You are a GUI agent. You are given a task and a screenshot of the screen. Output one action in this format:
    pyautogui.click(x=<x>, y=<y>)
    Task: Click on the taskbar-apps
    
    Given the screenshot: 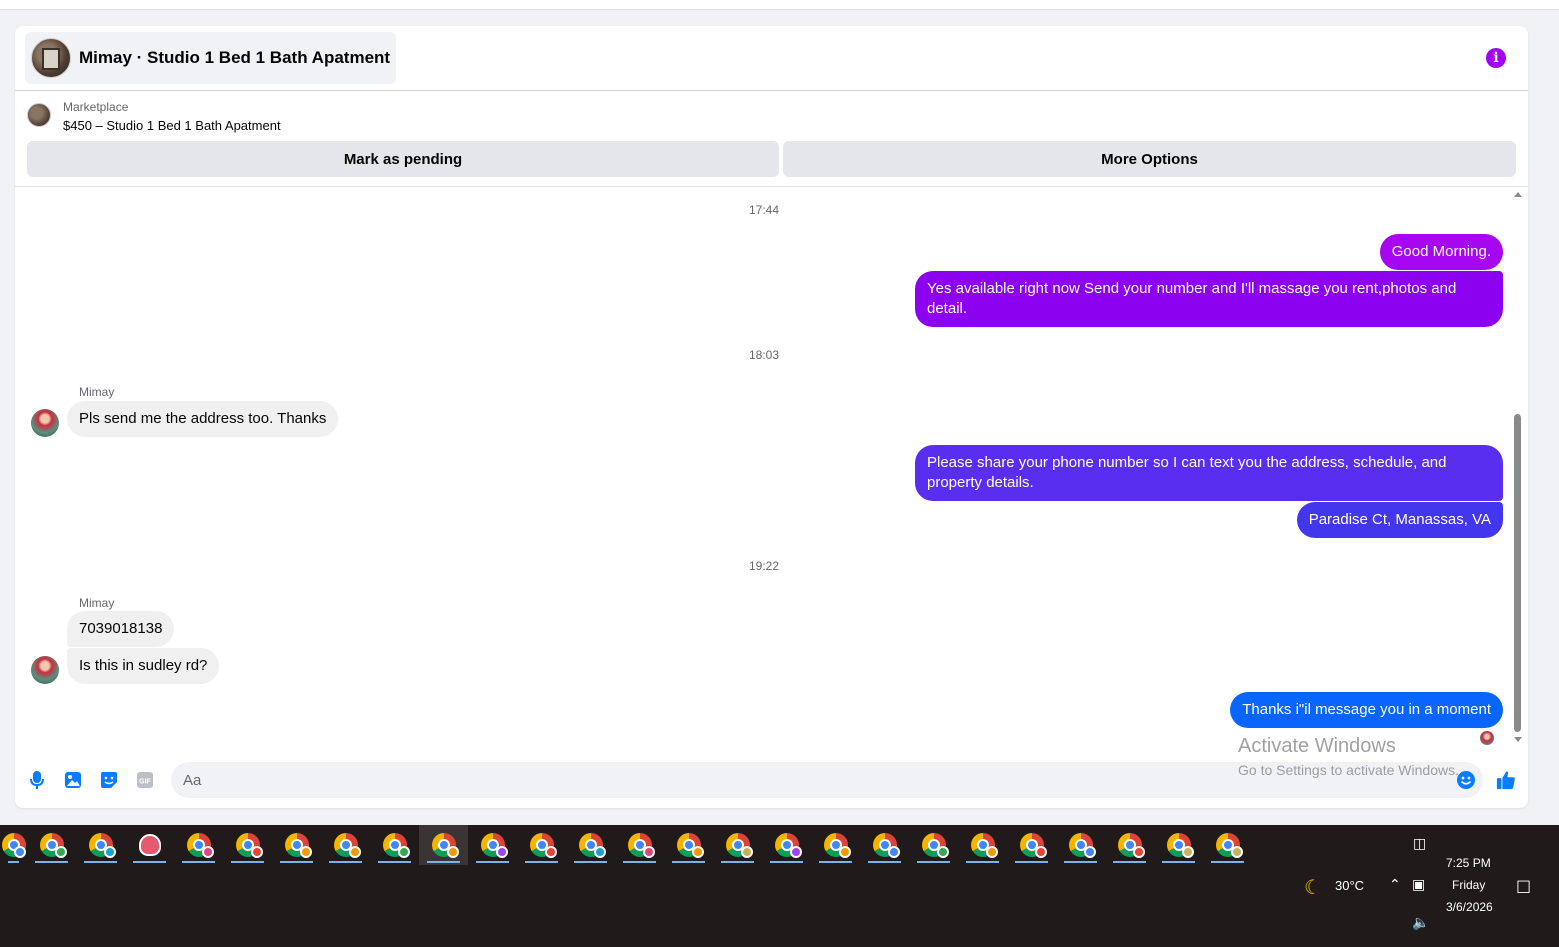 What is the action you would take?
    pyautogui.click(x=626, y=845)
    